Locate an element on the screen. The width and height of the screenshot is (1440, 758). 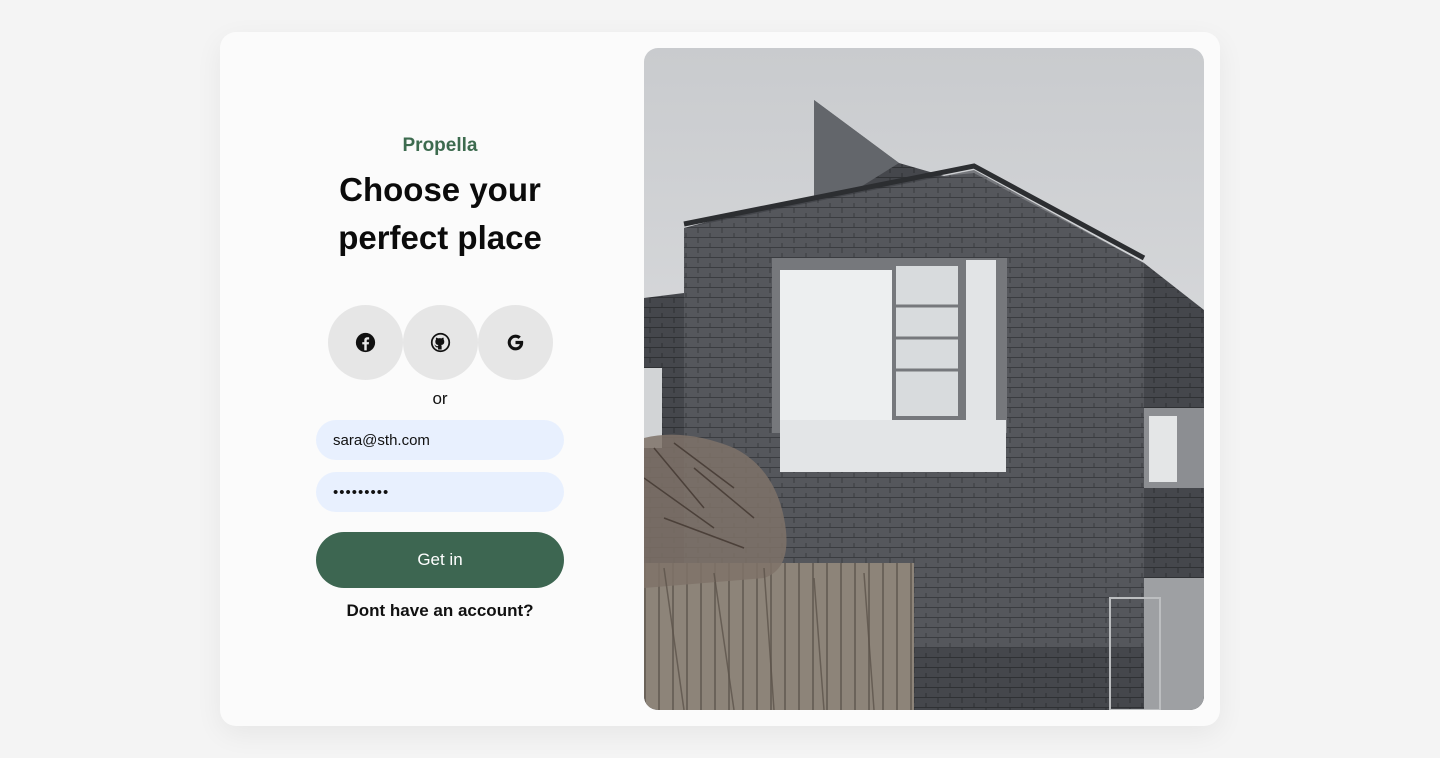
facebook-icon is located at coordinates (365, 342).